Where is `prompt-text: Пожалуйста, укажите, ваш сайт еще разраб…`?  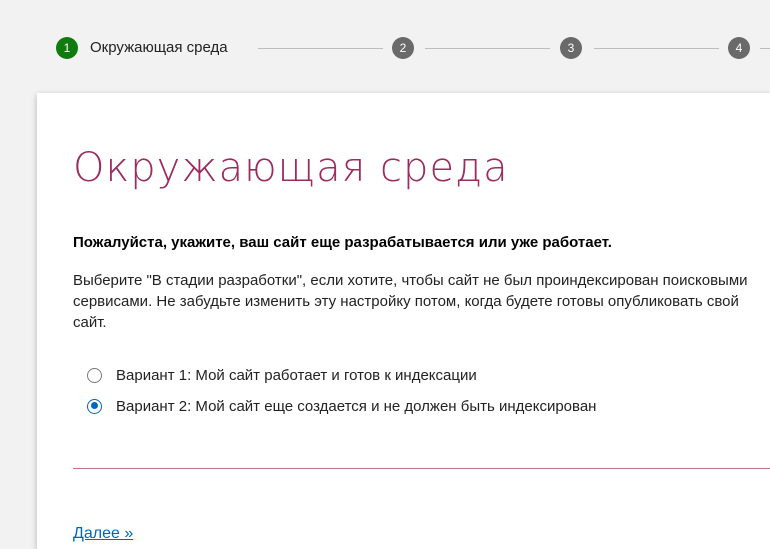
prompt-text: Пожалуйста, укажите, ваш сайт еще разраб… is located at coordinates (342, 242).